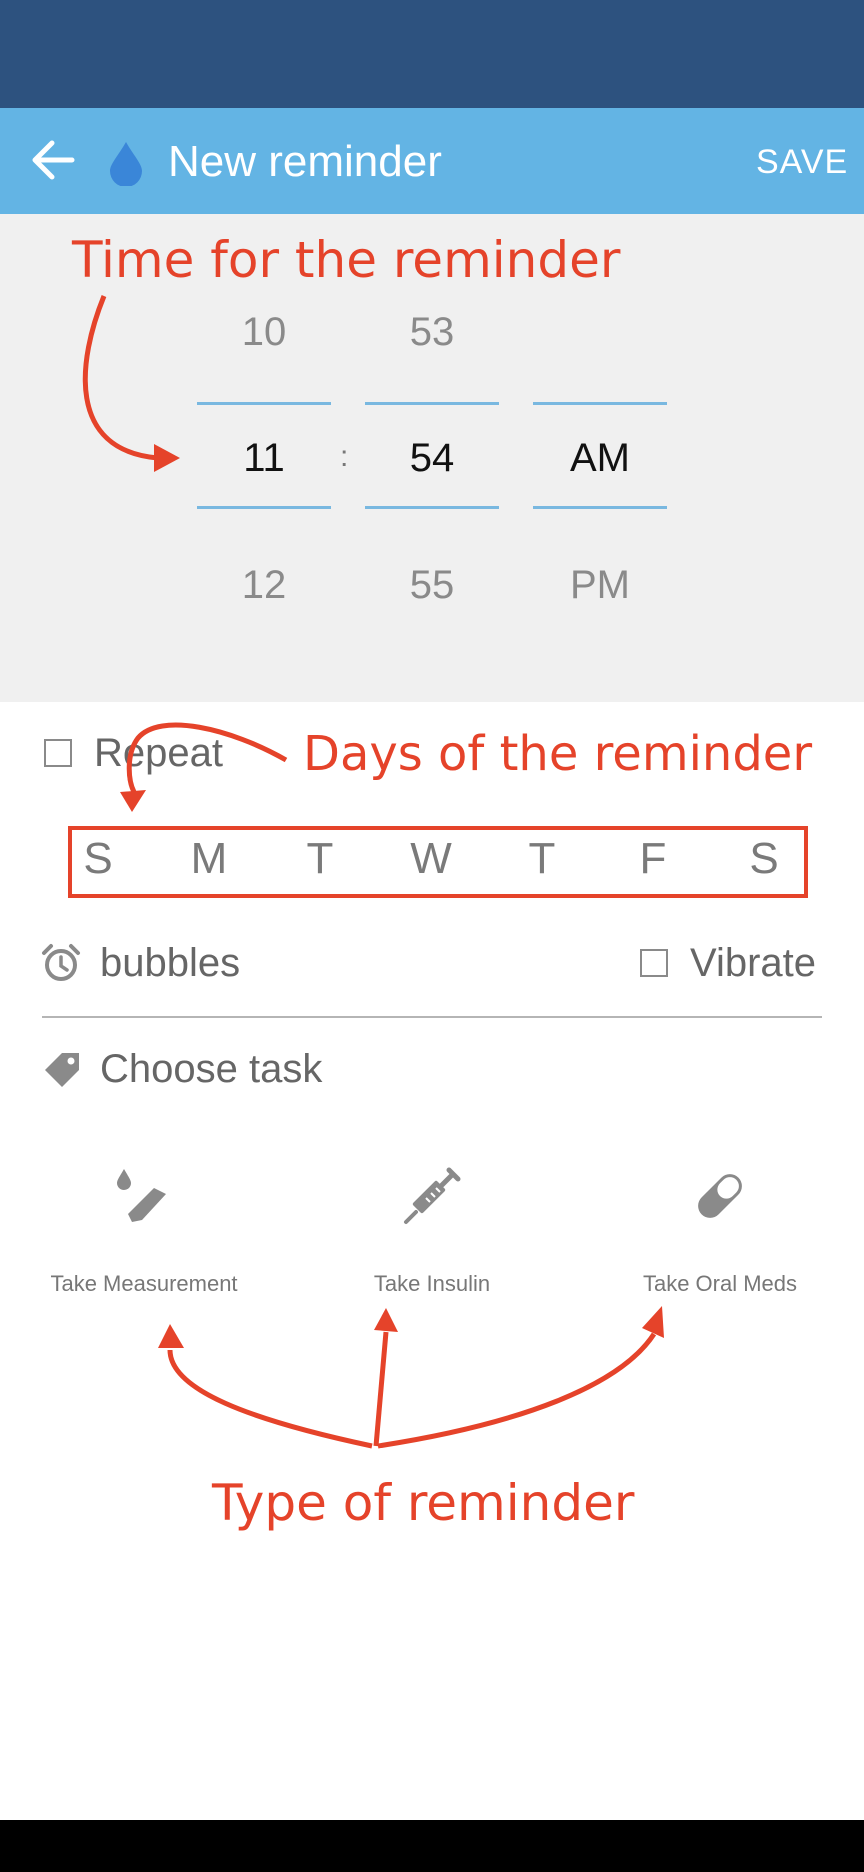 This screenshot has height=1872, width=864. Describe the element at coordinates (346, 260) in the screenshot. I see `annotation-time: Time for the reminder` at that location.